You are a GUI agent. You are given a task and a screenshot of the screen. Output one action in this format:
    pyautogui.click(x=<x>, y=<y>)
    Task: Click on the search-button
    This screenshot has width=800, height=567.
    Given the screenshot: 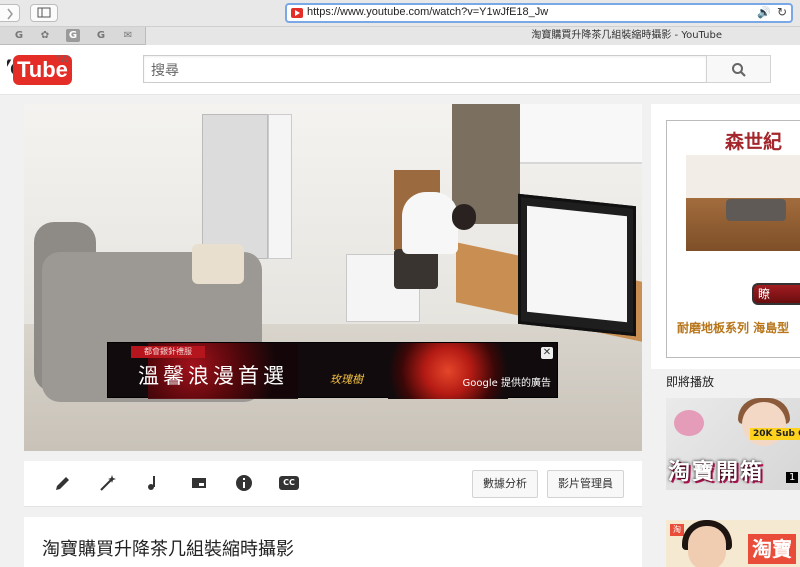 What is the action you would take?
    pyautogui.click(x=738, y=69)
    